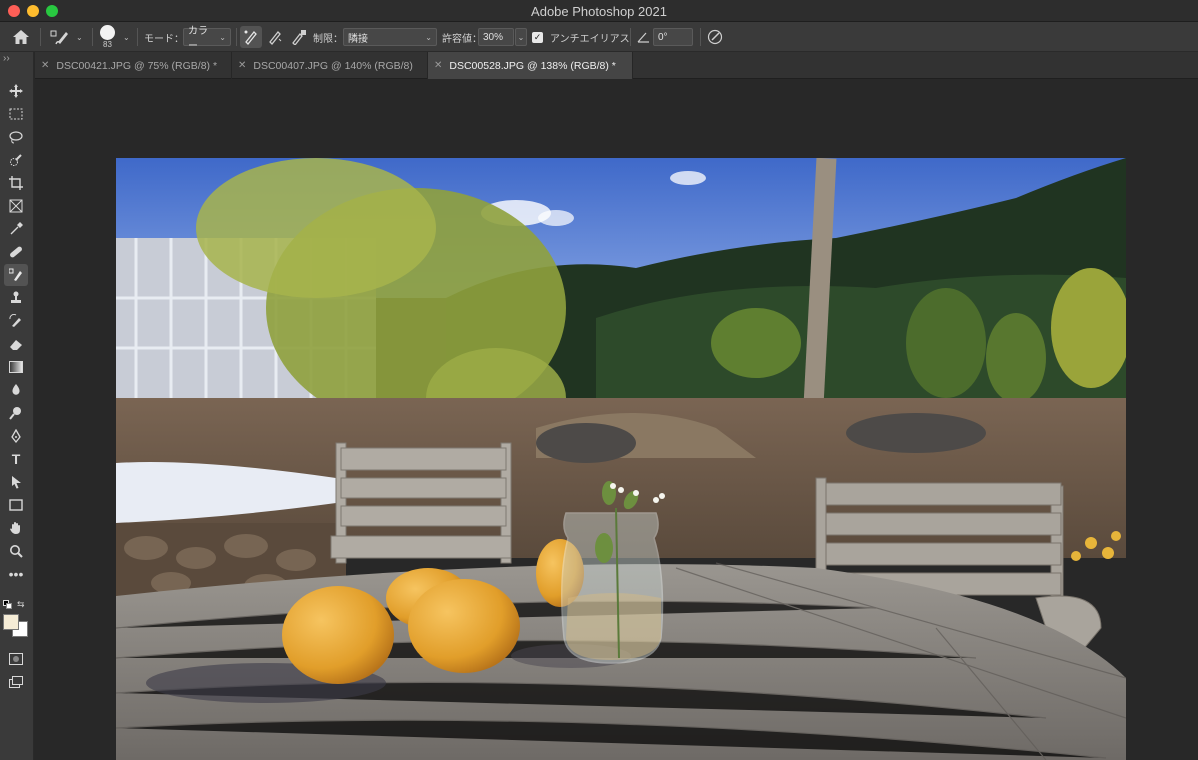  What do you see at coordinates (59, 37) in the screenshot?
I see `color-replacement-brush-icon` at bounding box center [59, 37].